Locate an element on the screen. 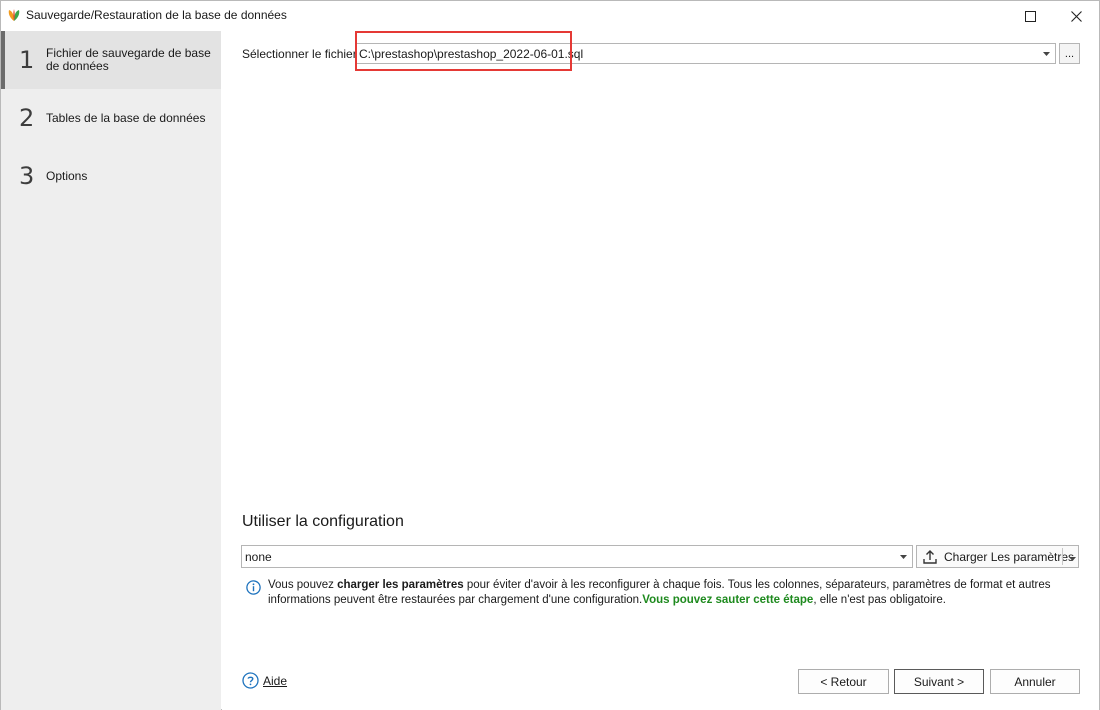 The width and height of the screenshot is (1100, 710). close-icon is located at coordinates (1076, 16).